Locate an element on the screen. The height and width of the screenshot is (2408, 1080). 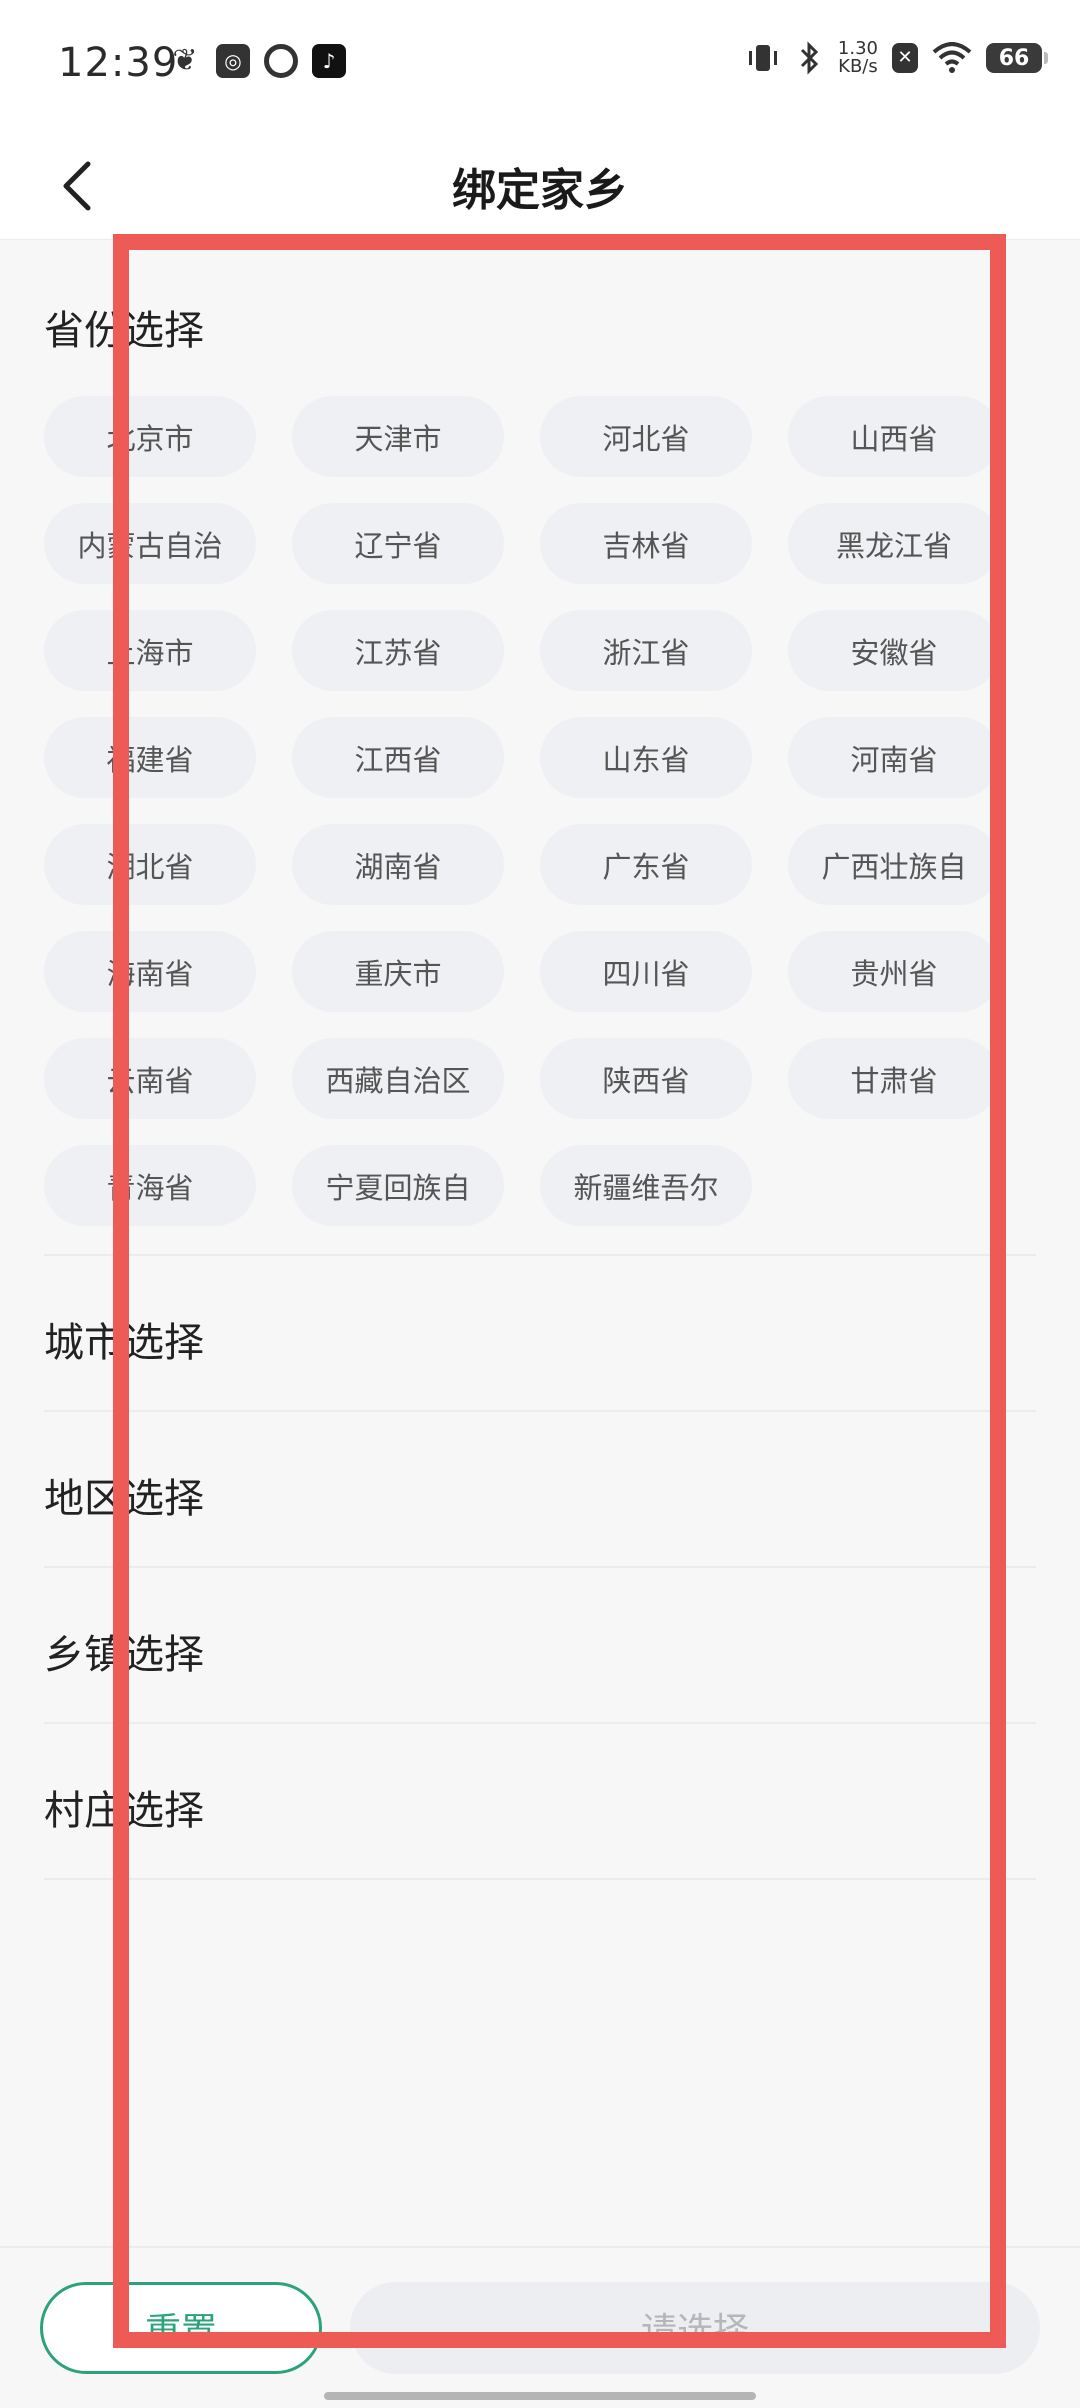
battery-indicator: 66 is located at coordinates (1017, 58).